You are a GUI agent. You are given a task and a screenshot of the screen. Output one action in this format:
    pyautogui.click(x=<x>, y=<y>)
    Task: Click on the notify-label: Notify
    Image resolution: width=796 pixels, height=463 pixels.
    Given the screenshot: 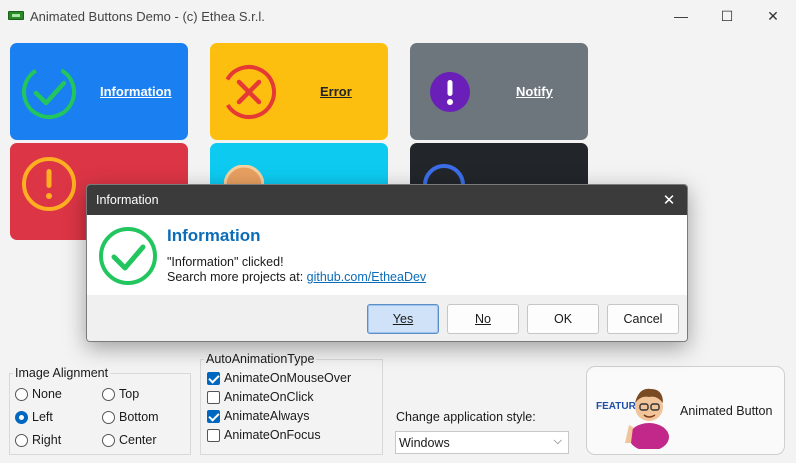 What is the action you would take?
    pyautogui.click(x=534, y=91)
    